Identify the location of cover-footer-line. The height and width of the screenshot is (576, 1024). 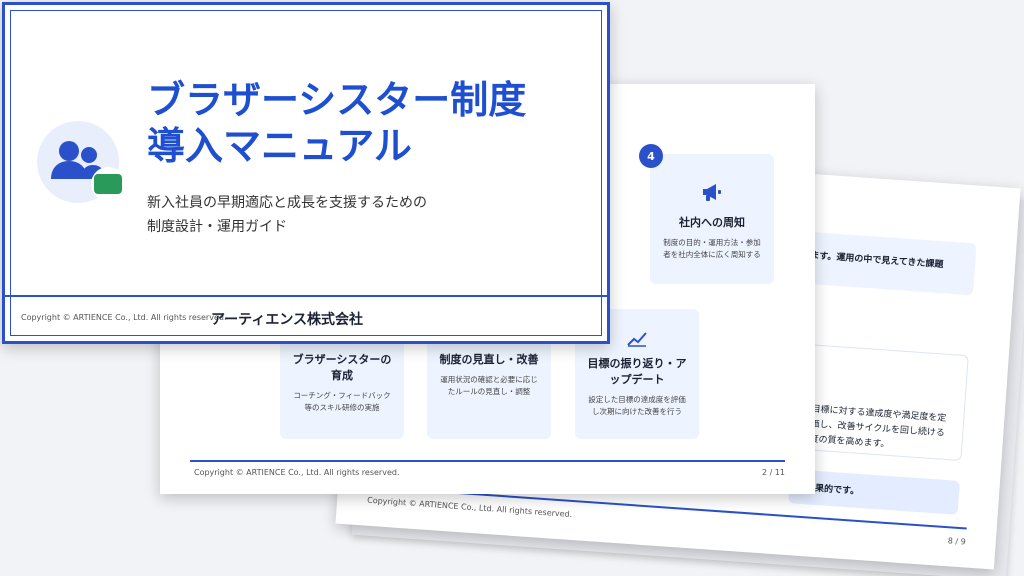
(306, 296).